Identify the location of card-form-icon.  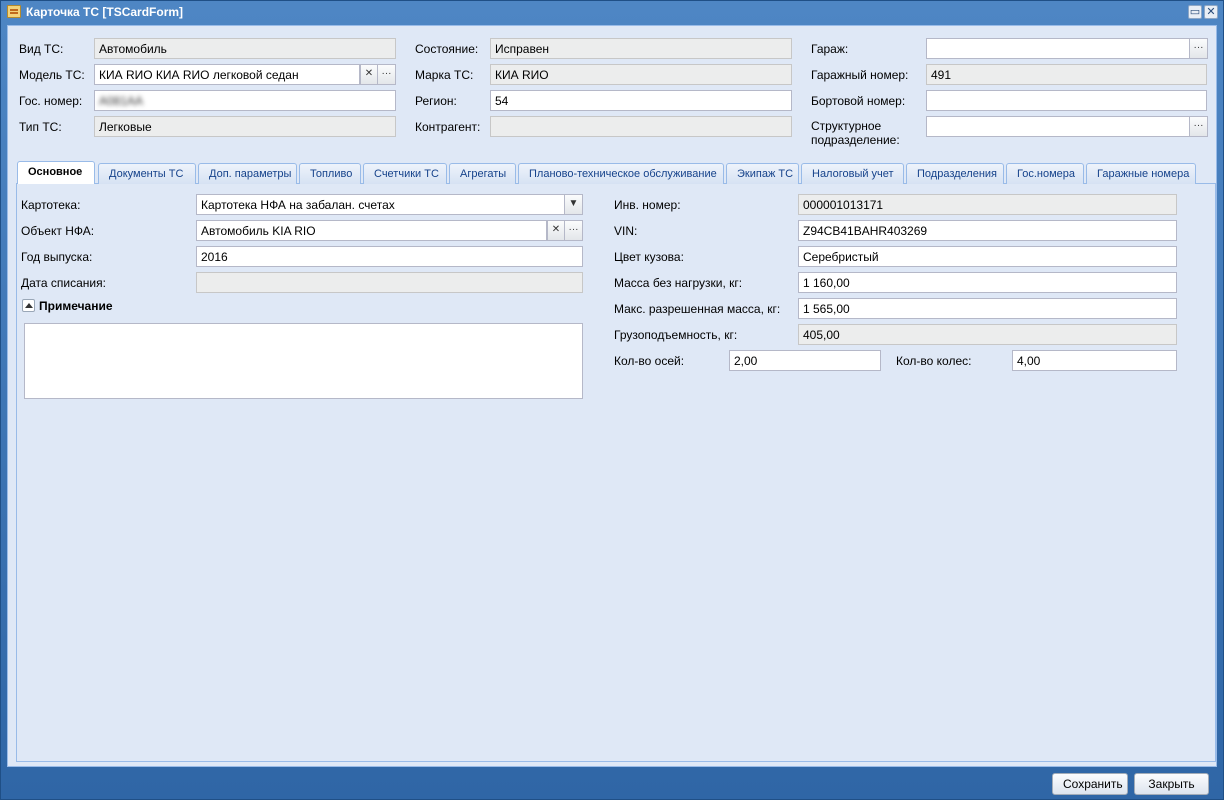
(14, 11).